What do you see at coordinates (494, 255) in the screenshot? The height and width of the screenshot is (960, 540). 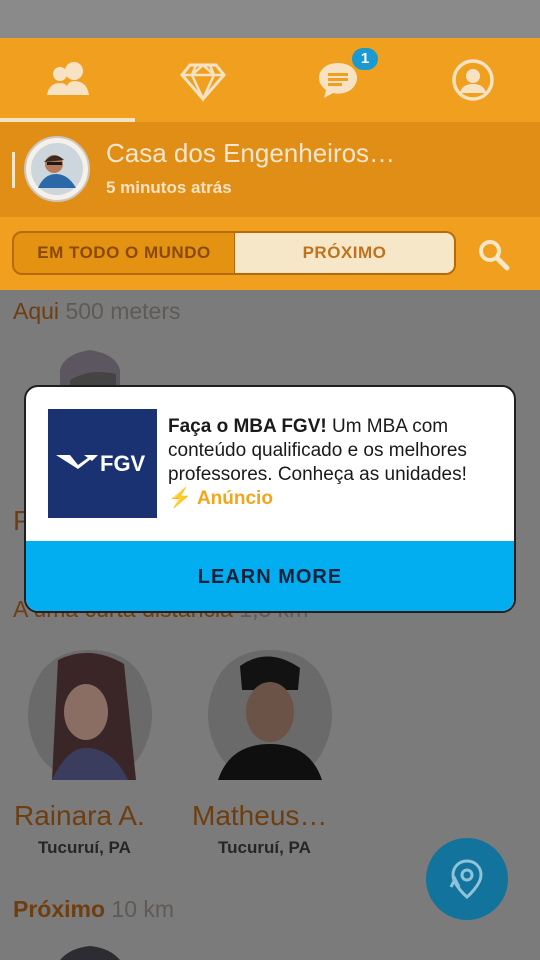 I see `search-icon` at bounding box center [494, 255].